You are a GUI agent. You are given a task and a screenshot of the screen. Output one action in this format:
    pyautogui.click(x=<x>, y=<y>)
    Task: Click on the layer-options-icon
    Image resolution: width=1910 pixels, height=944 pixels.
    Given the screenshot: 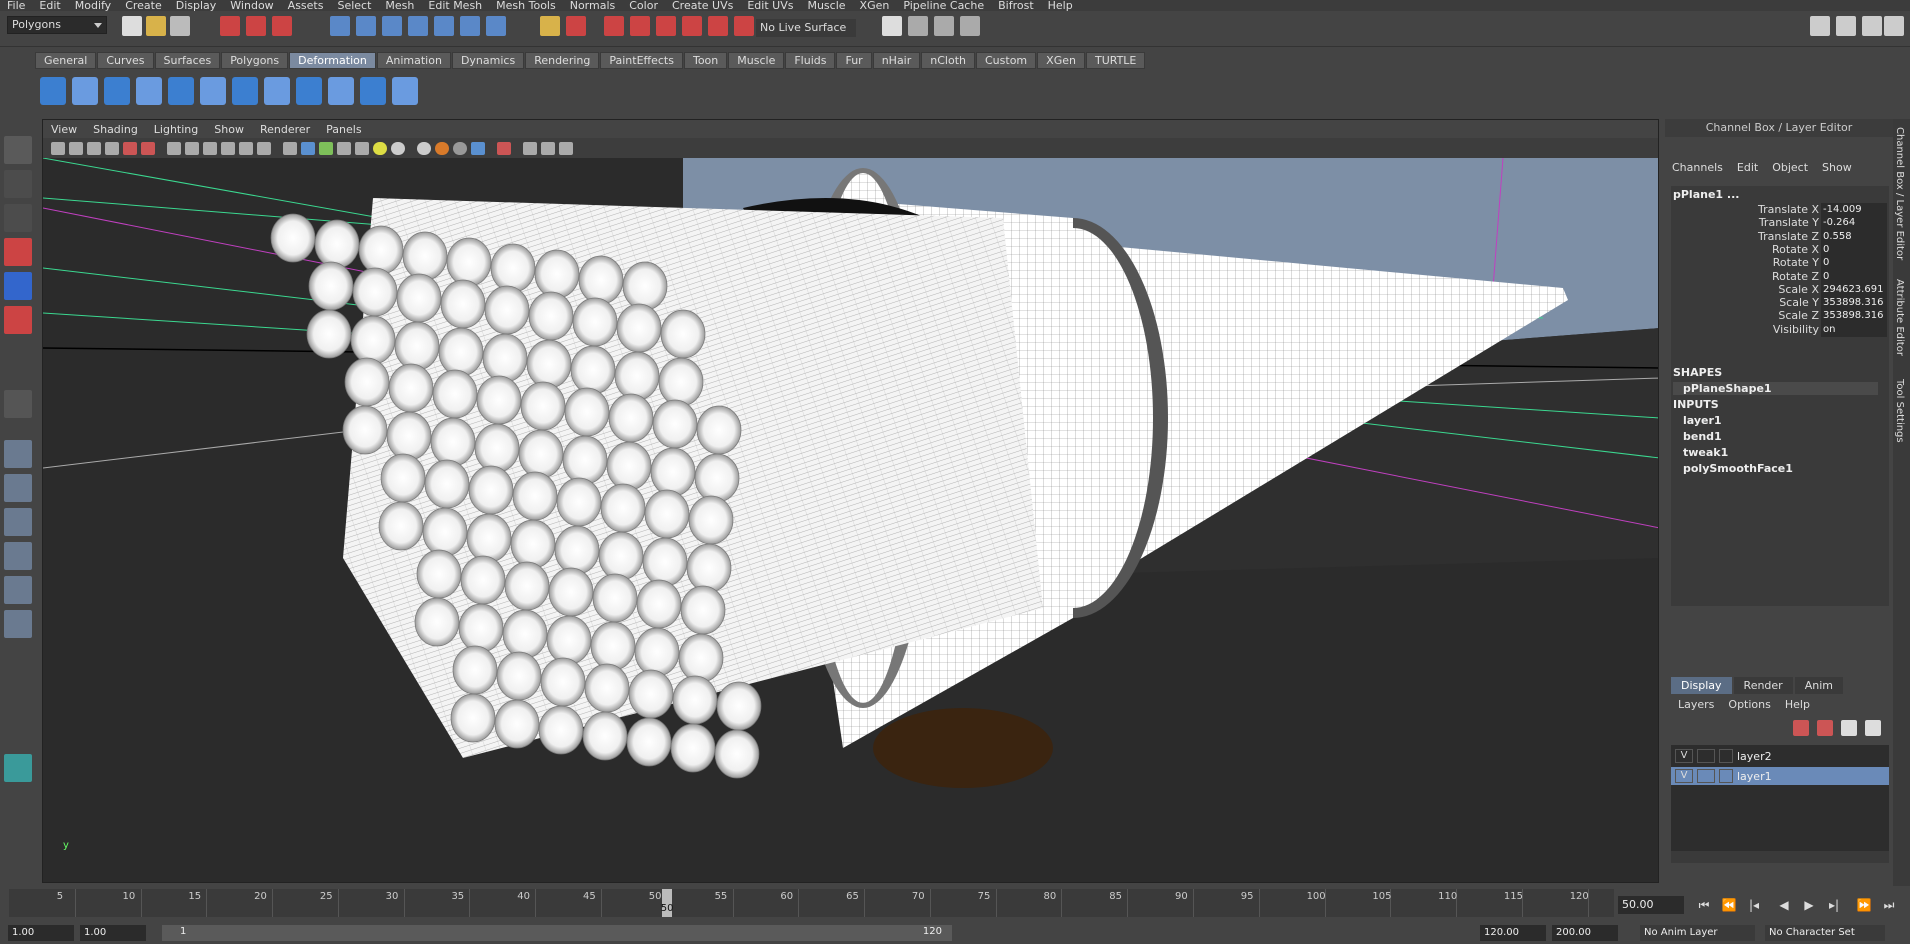 What is the action you would take?
    pyautogui.click(x=1849, y=728)
    